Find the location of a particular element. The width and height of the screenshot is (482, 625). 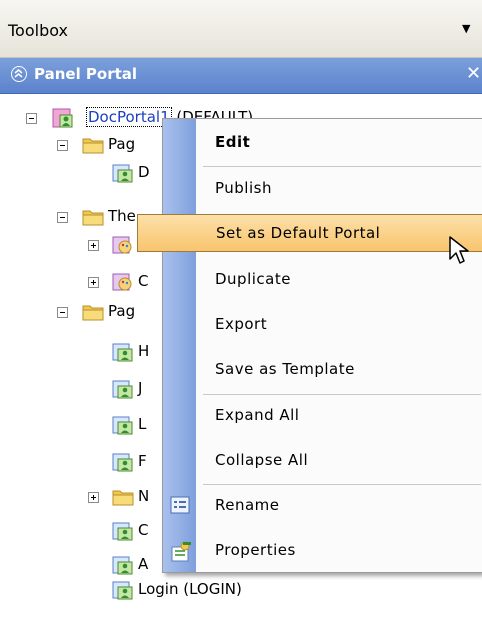

menu-item-edit: Edit is located at coordinates (322, 143).